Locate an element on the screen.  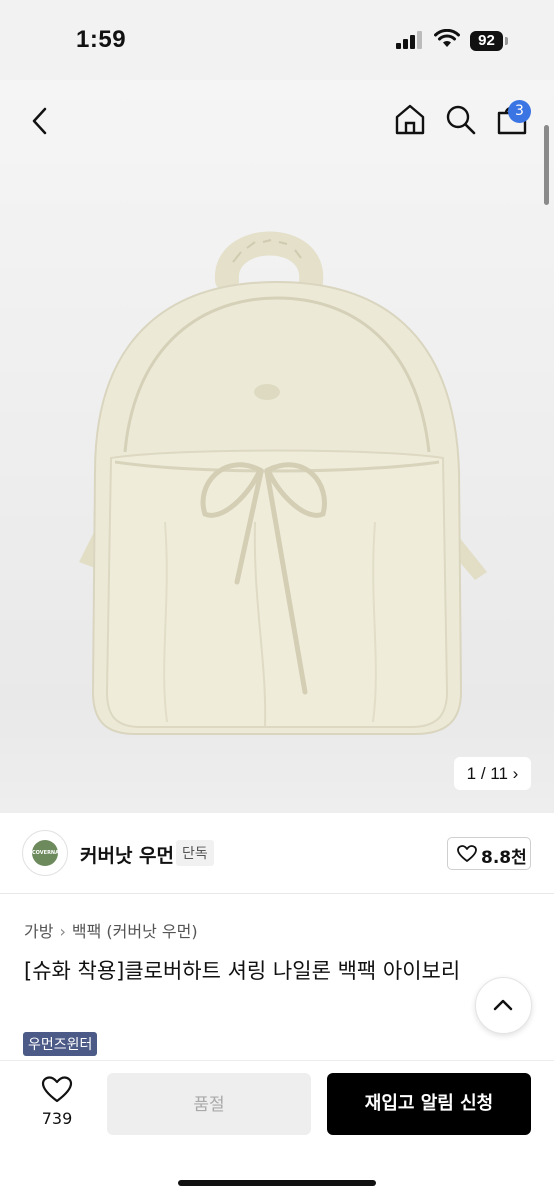
soldout-button: 품절 is located at coordinates (209, 1104).